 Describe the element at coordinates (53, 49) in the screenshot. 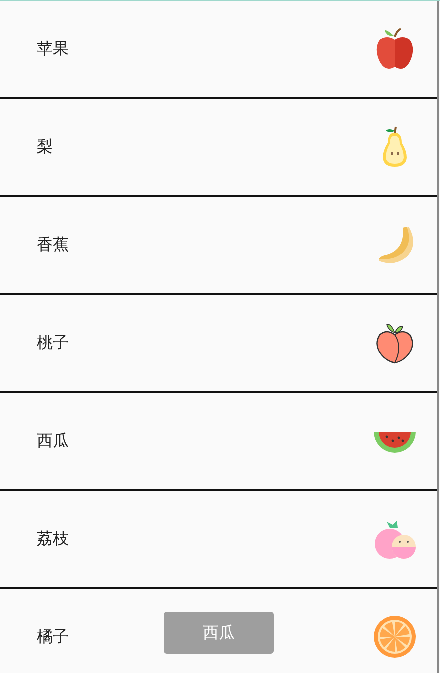

I see `fruit-name: 苹果` at that location.